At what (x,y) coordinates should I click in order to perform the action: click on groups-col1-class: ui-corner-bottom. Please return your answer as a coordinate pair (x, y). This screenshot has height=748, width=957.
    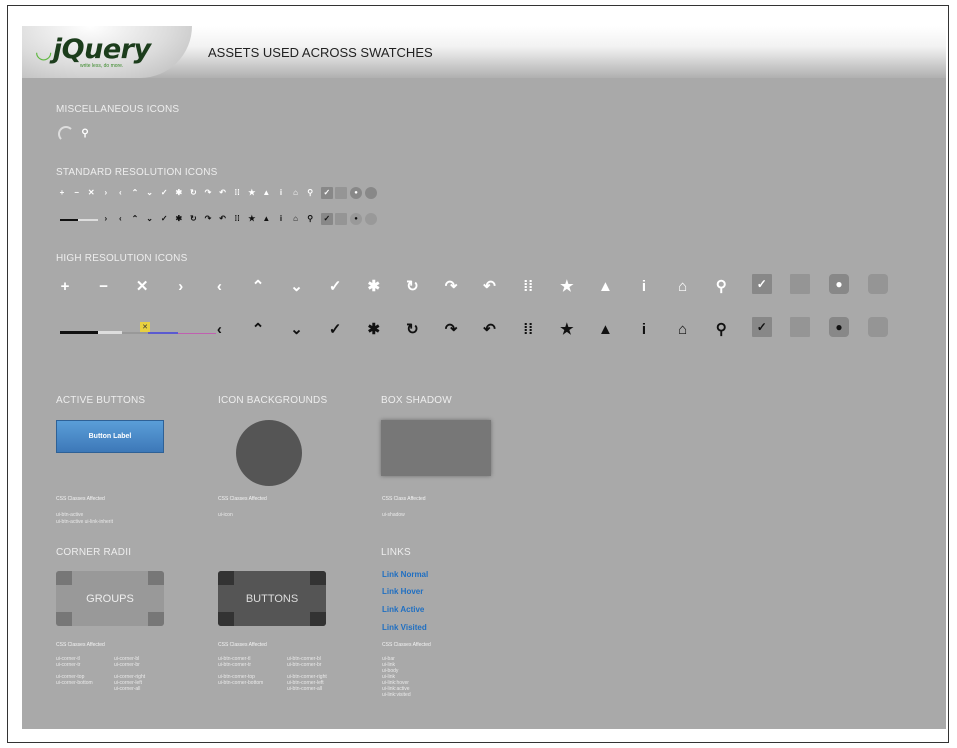
    Looking at the image, I should click on (74, 683).